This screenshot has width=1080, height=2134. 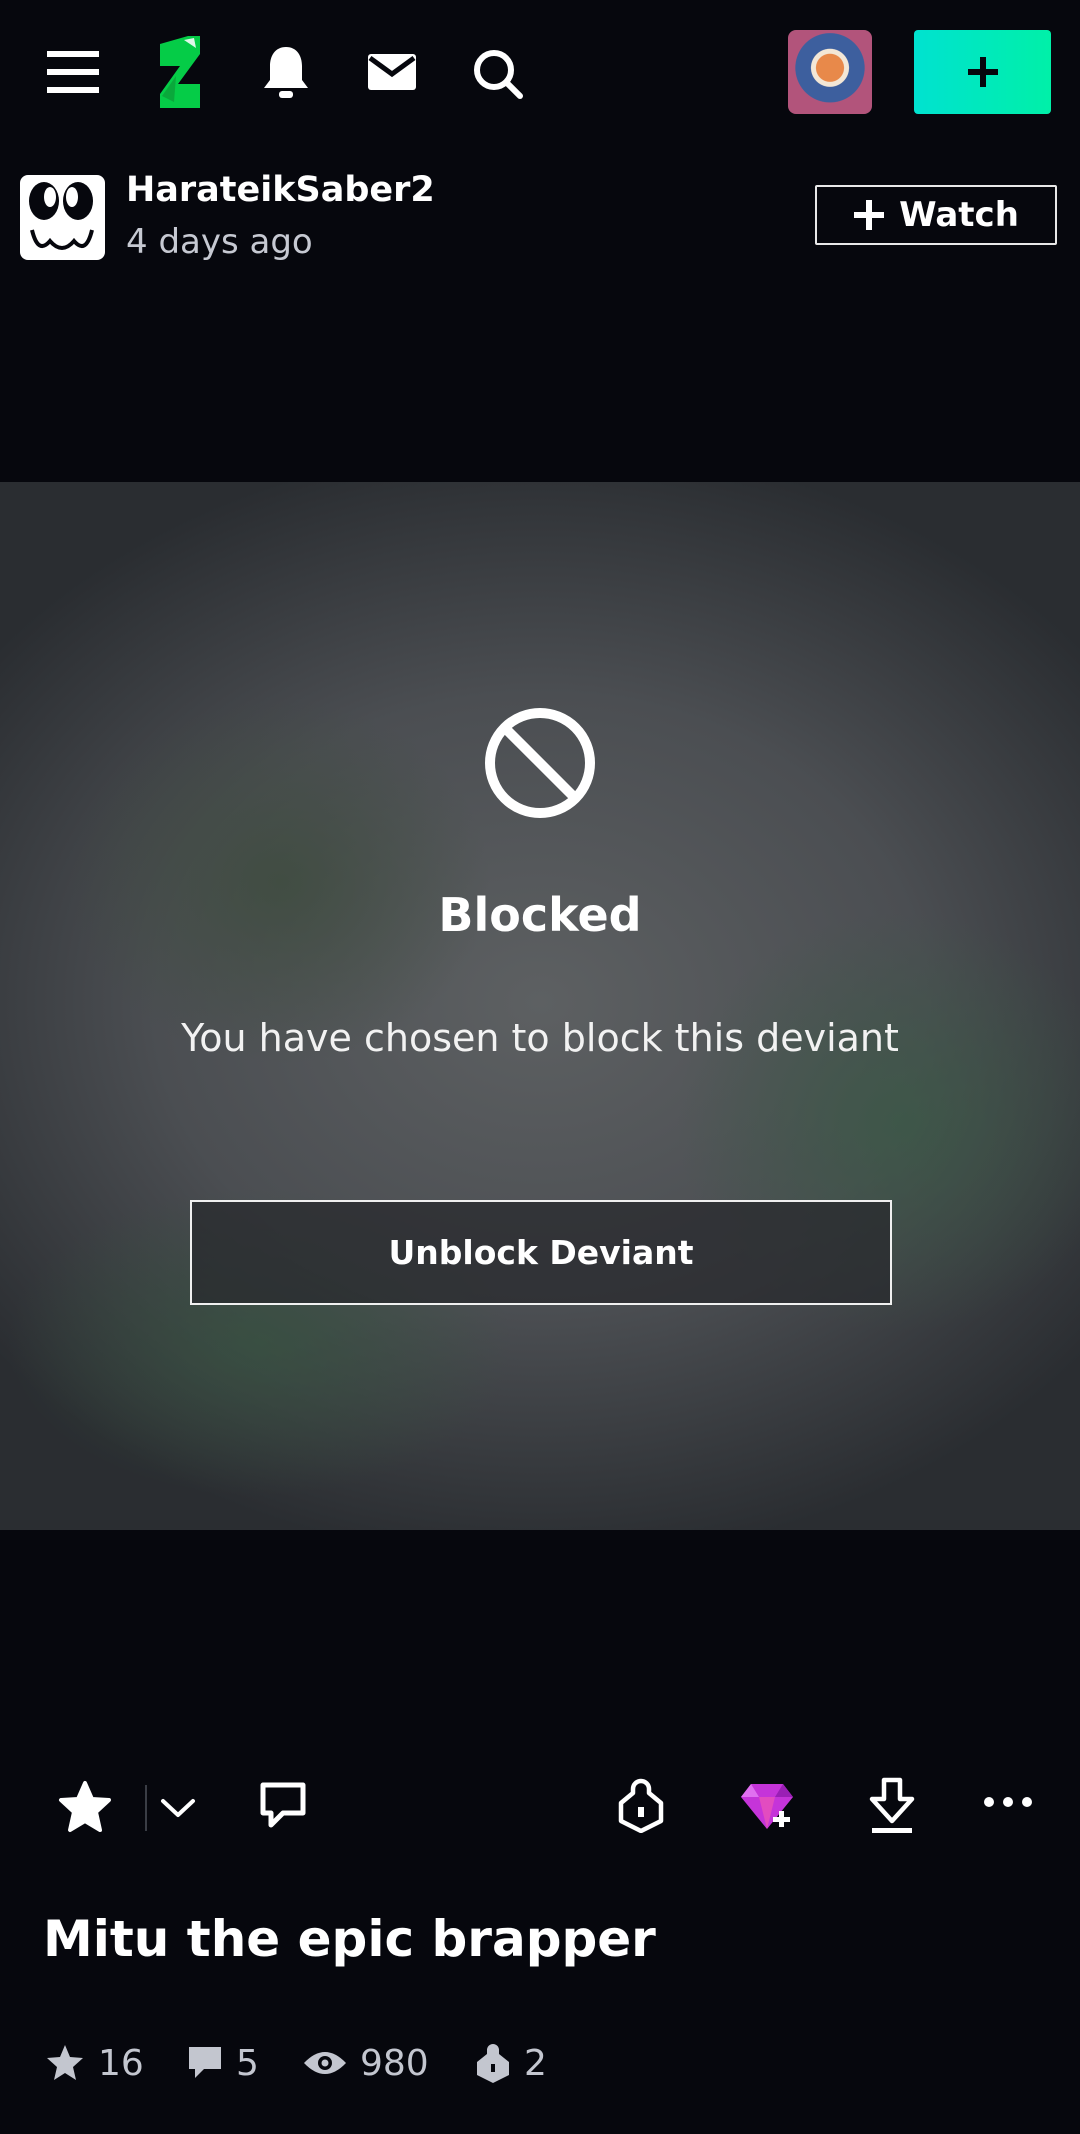 I want to click on create-button, so click(x=982, y=72).